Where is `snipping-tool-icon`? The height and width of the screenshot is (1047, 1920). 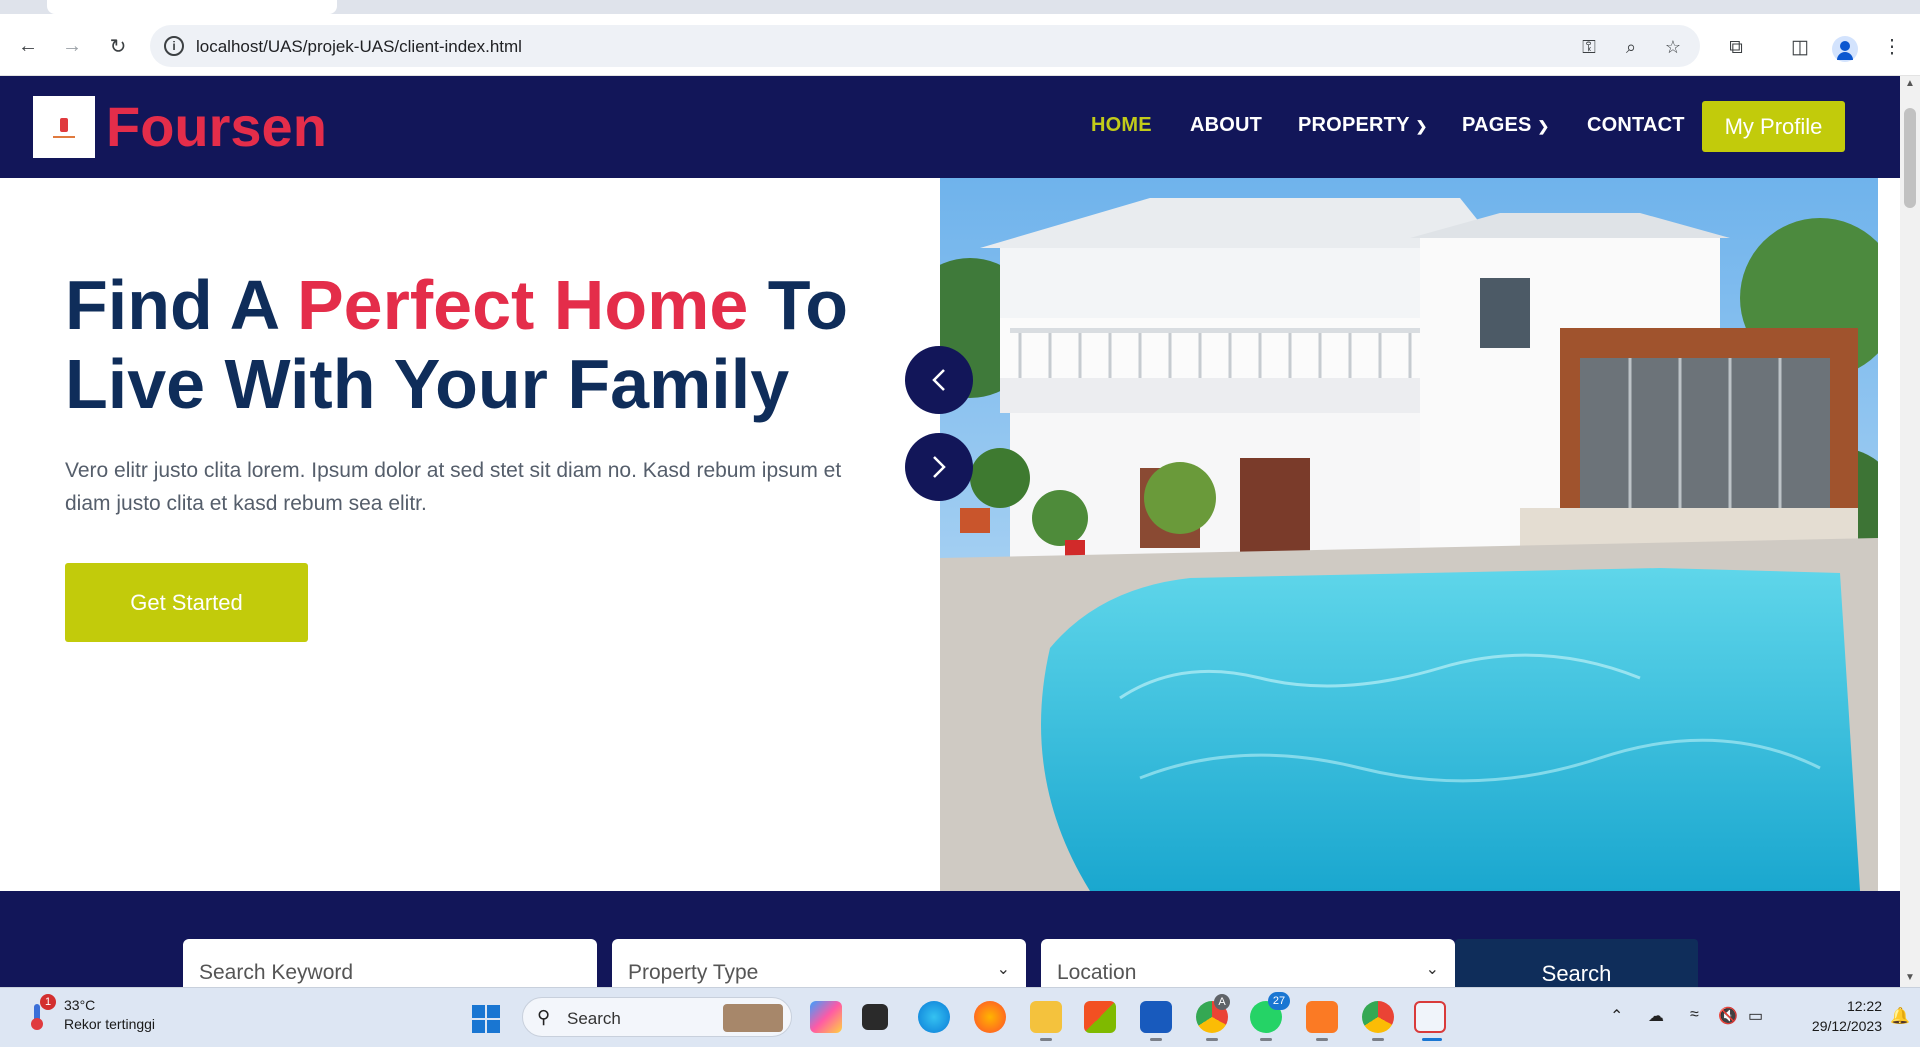
snipping-tool-icon is located at coordinates (1430, 1017).